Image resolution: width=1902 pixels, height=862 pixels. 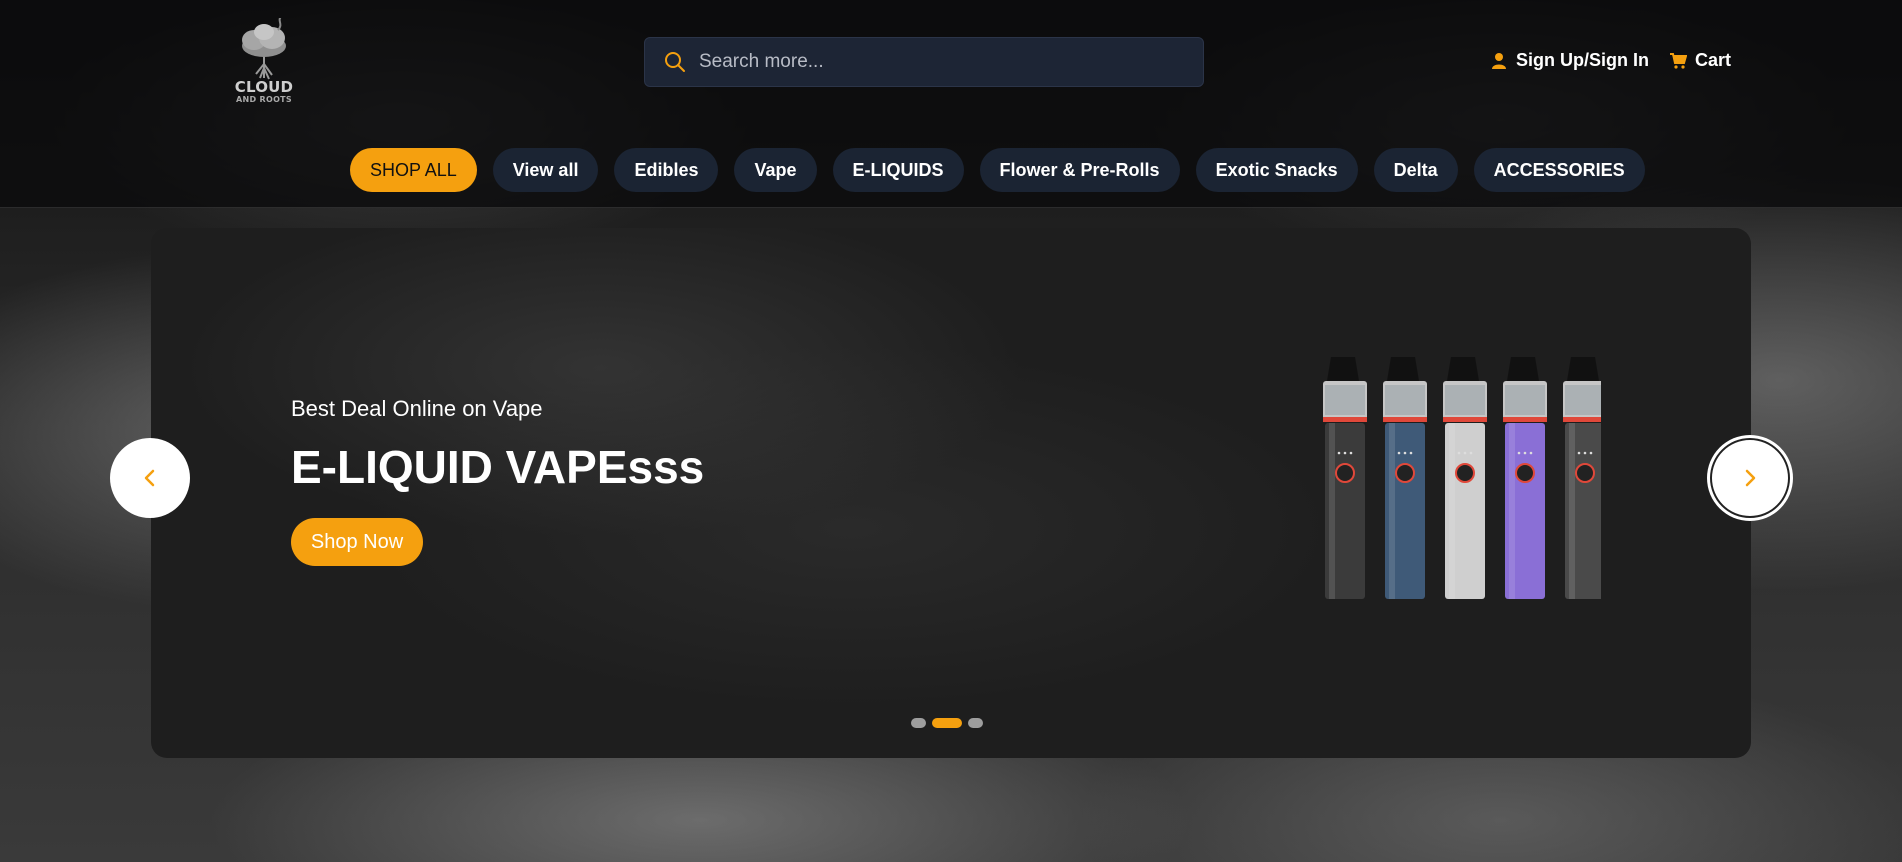 What do you see at coordinates (1415, 170) in the screenshot?
I see `nav-pill-delta: Delta` at bounding box center [1415, 170].